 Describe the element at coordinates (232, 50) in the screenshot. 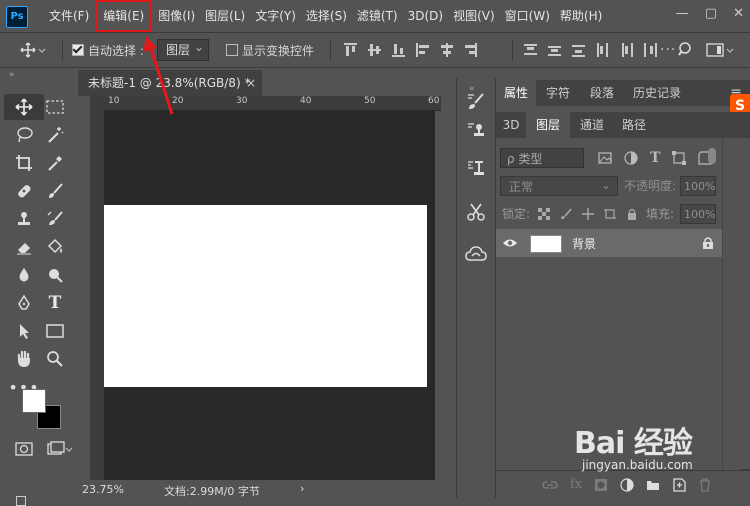

I see `show-transform-checkbox` at that location.